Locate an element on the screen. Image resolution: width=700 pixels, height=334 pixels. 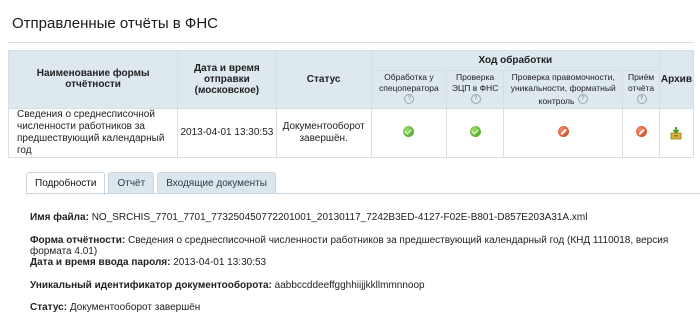
operator-processing-cell is located at coordinates (409, 132).